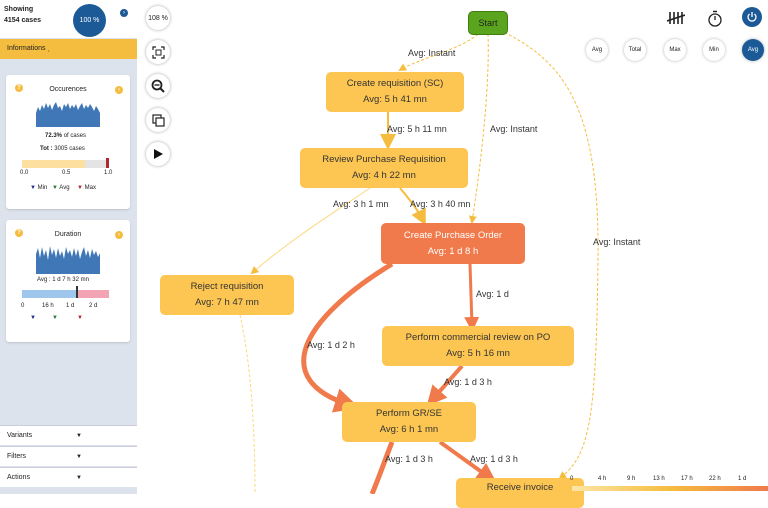 The height and width of the screenshot is (508, 768). Describe the element at coordinates (715, 18) in the screenshot. I see `stopwatch-icon` at that location.